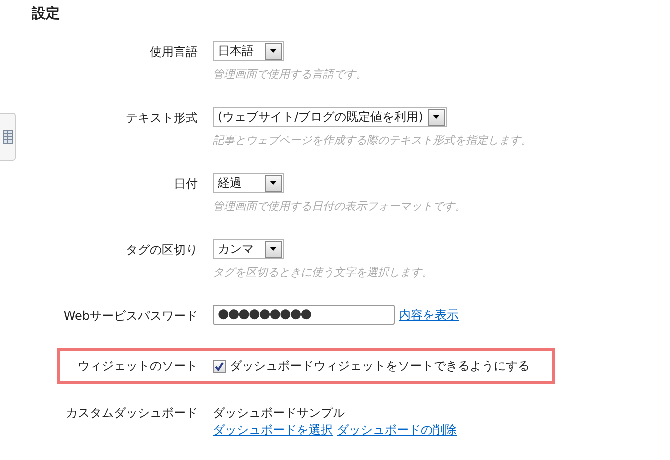  What do you see at coordinates (137, 366) in the screenshot?
I see `setting-label: ウィジェットのソート` at bounding box center [137, 366].